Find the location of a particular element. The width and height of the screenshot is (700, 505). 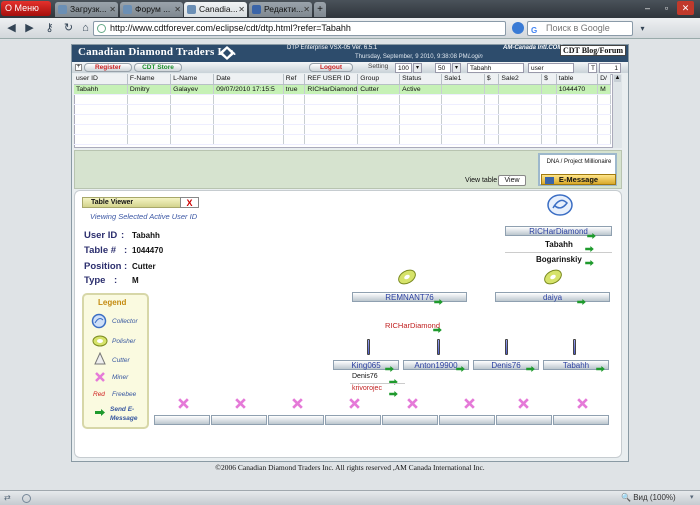

column-header: L-Name is located at coordinates (192, 79).